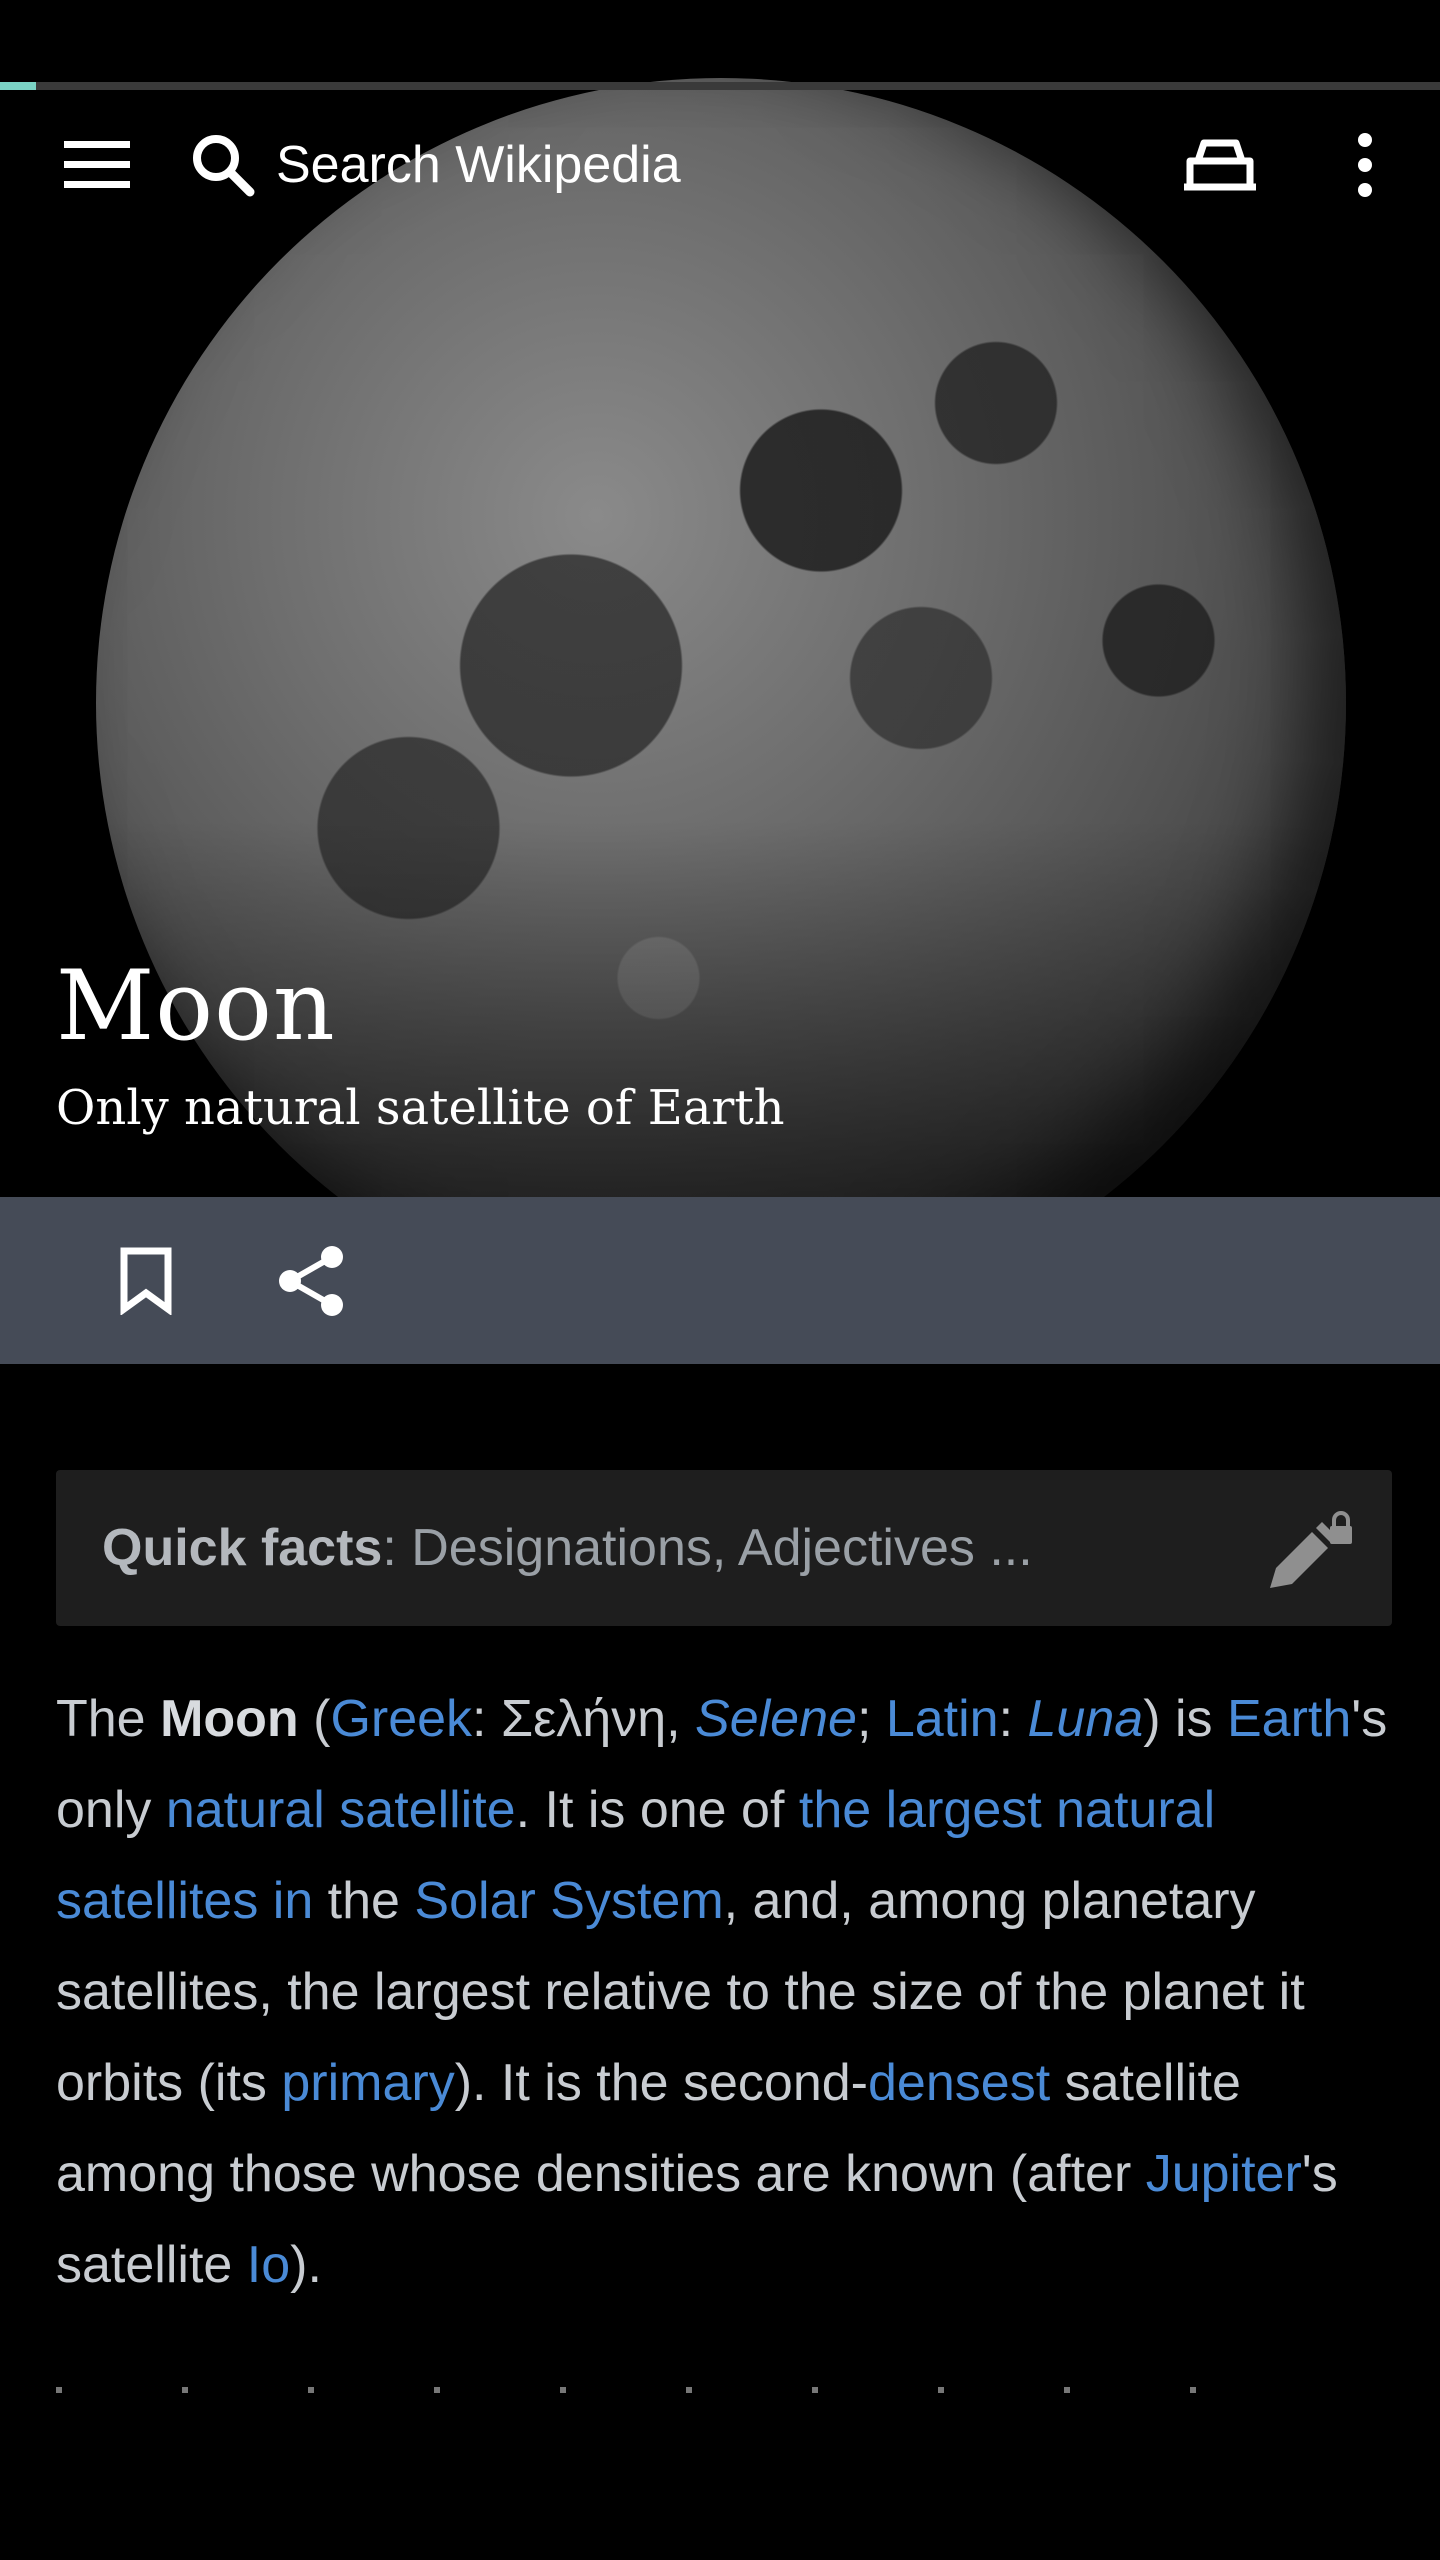  I want to click on page-description: Only natural satellite of Earth, so click(420, 1108).